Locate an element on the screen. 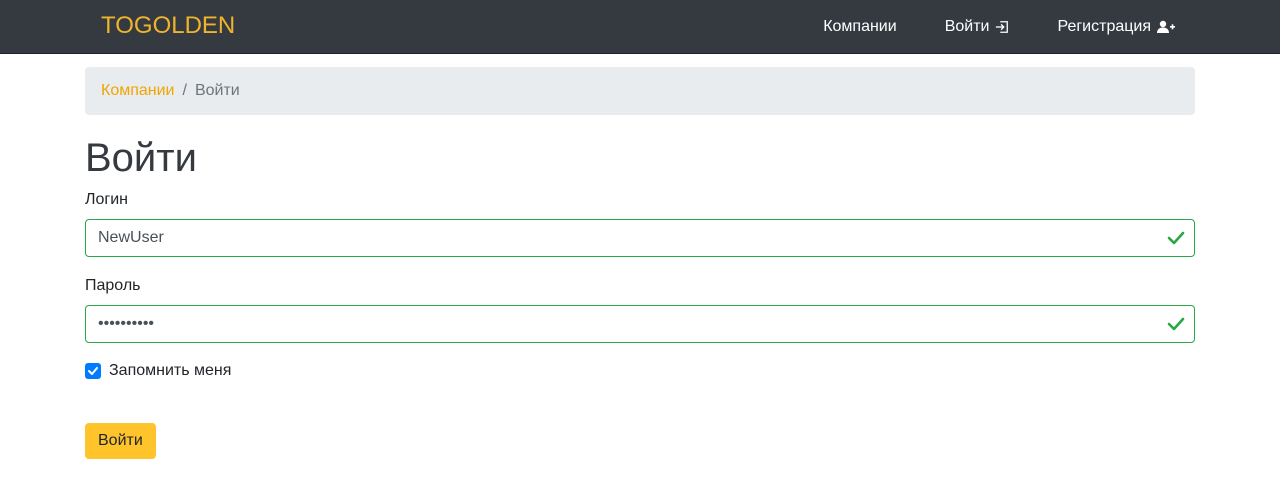 This screenshot has width=1280, height=503. login-label: Логин is located at coordinates (107, 199).